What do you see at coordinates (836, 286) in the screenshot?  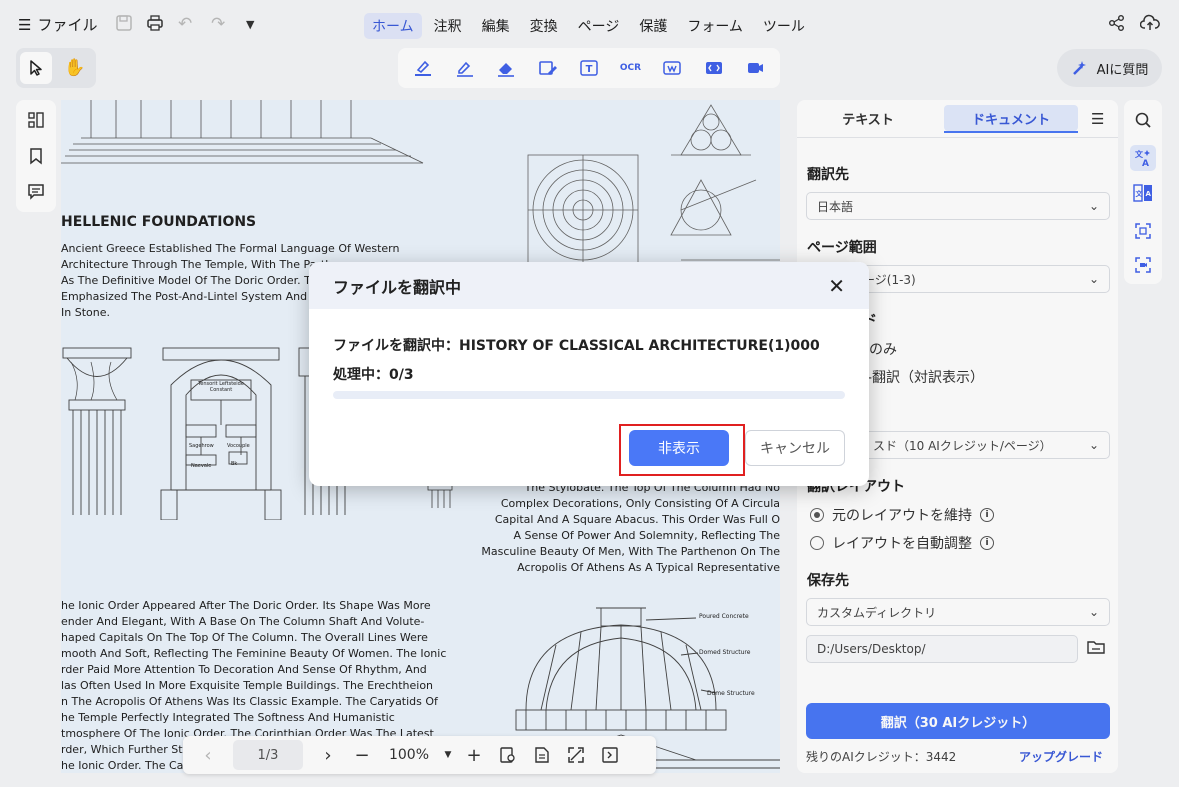 I see `close-icon: ✕` at bounding box center [836, 286].